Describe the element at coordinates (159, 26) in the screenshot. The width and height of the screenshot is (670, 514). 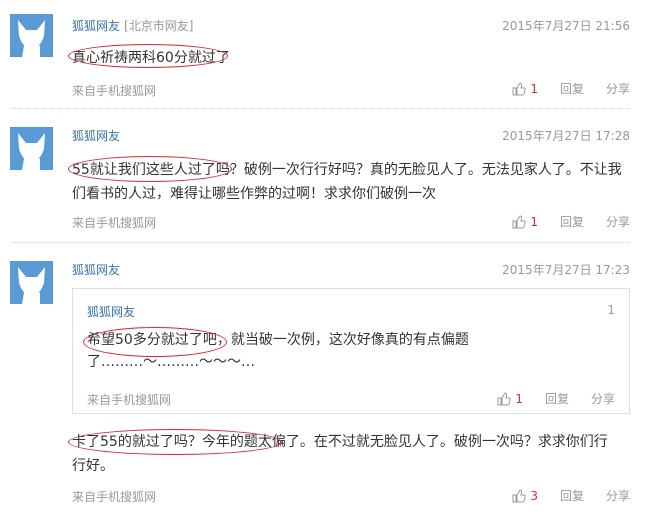
I see `user-location: [北京市网友]` at that location.